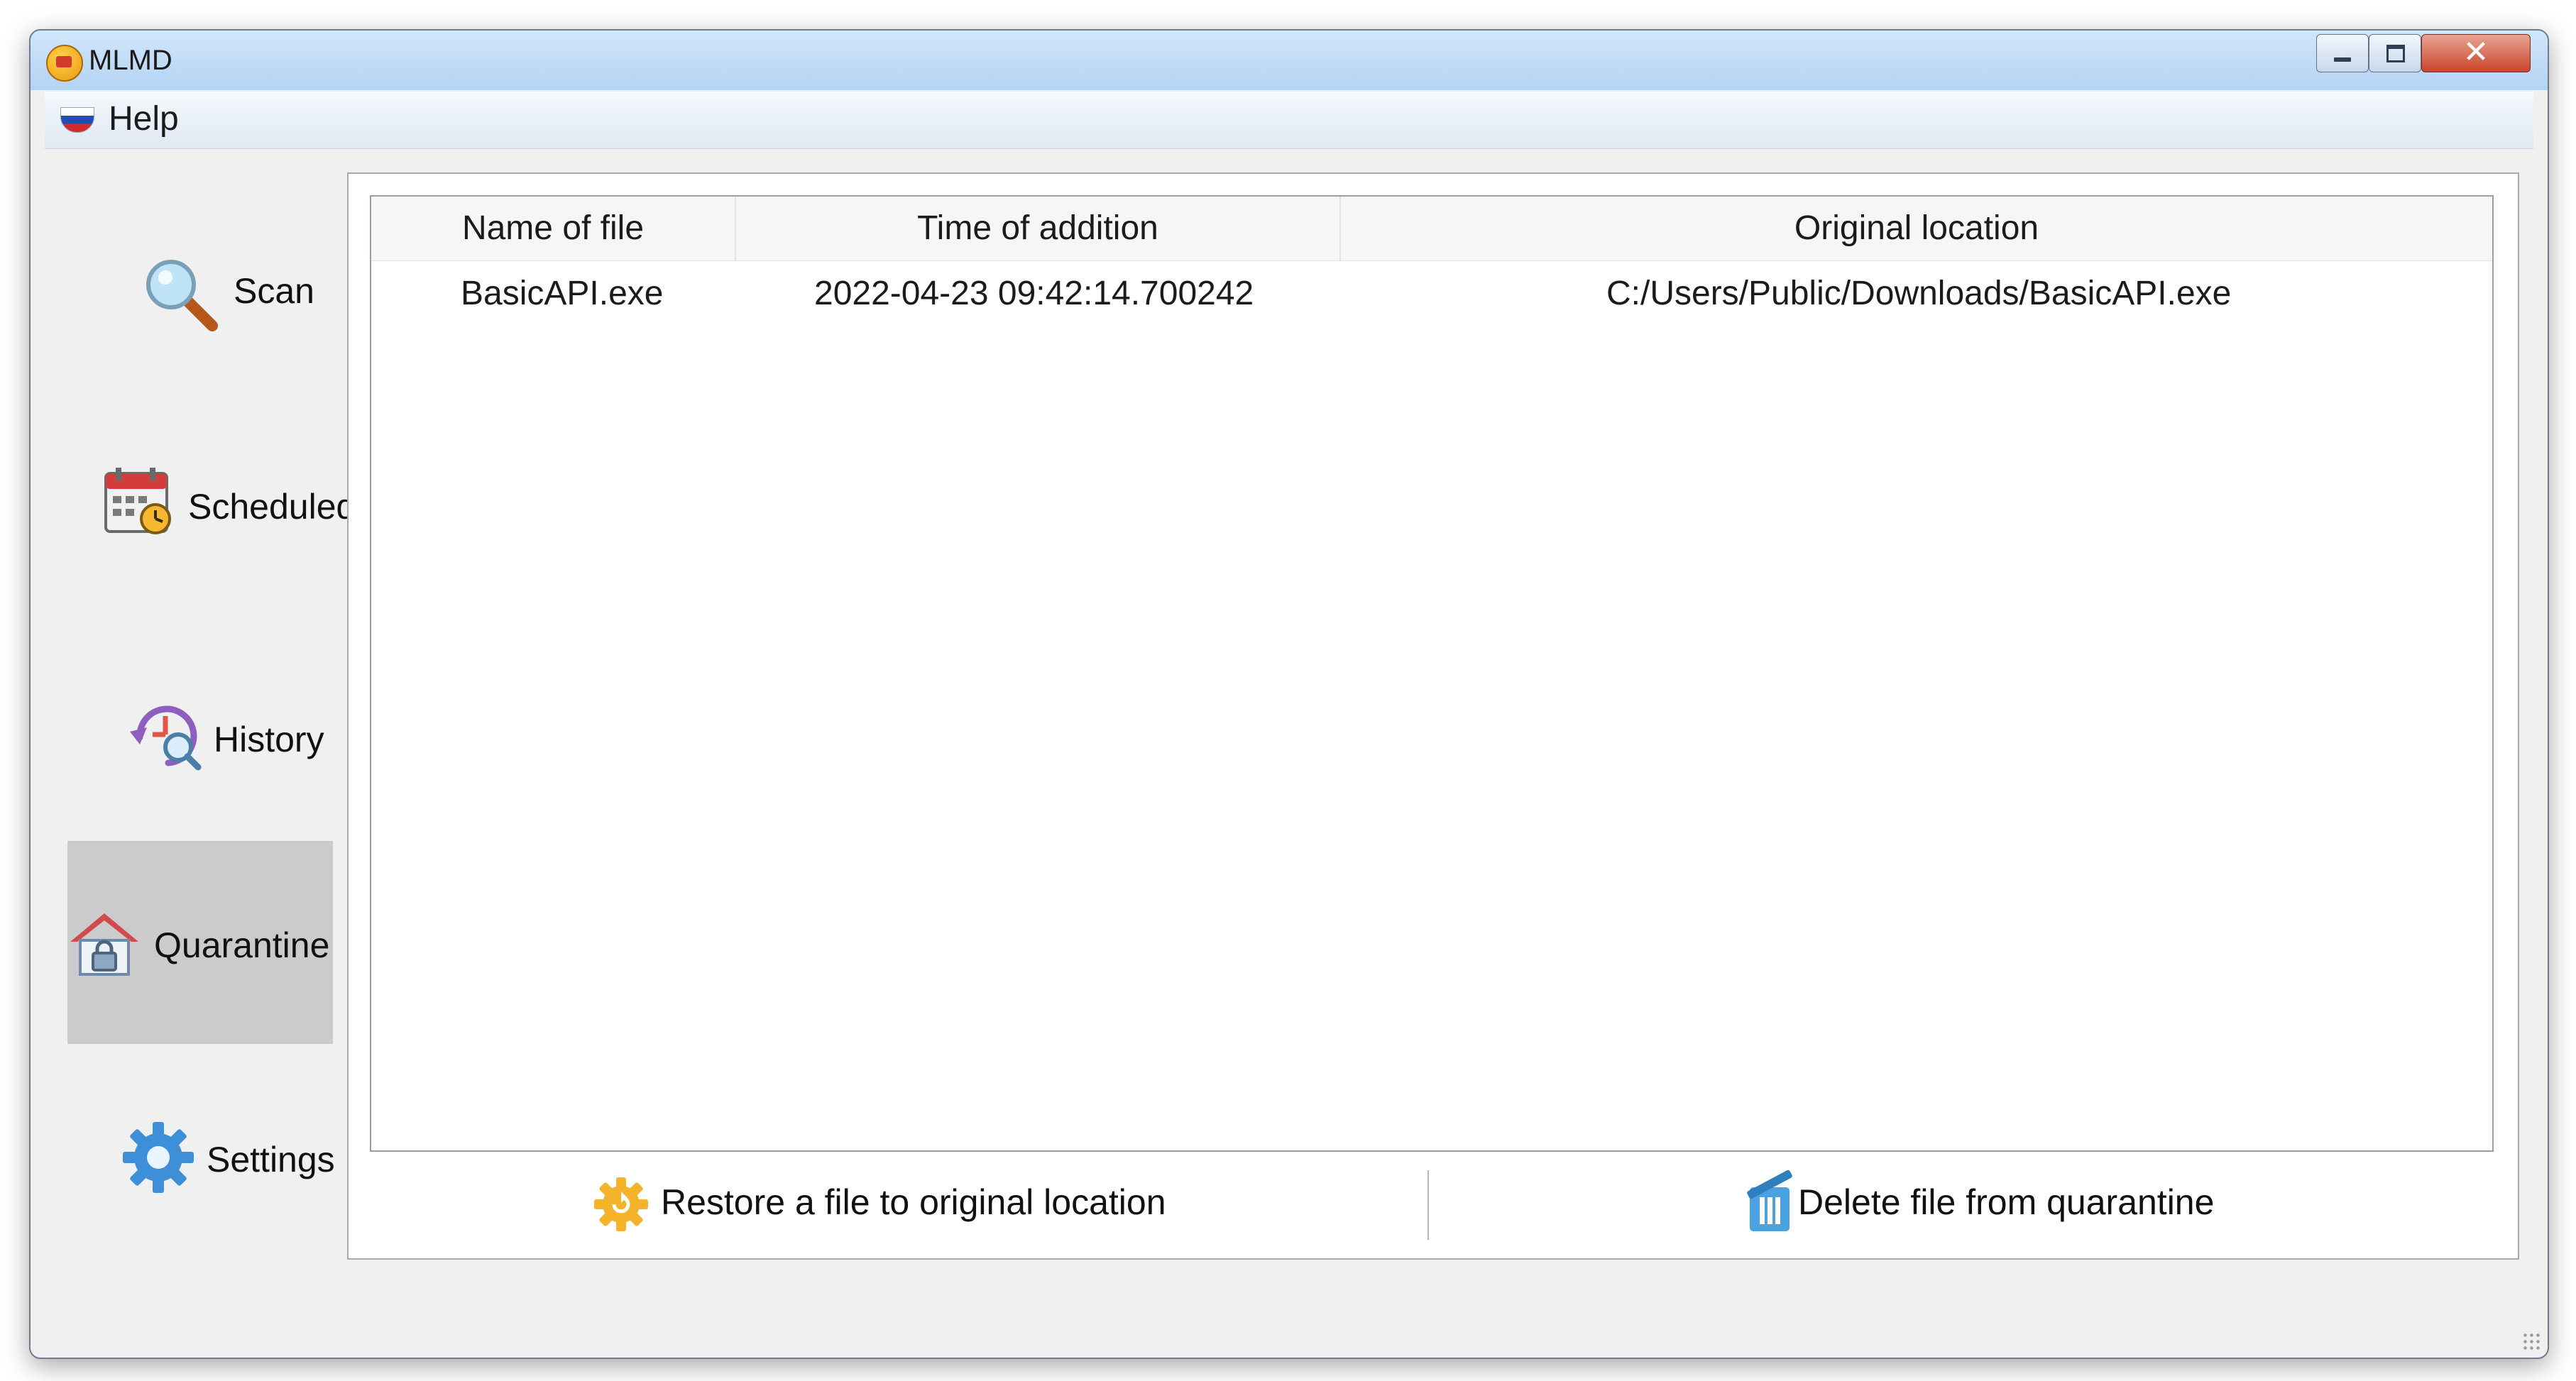 This screenshot has height=1381, width=2576. What do you see at coordinates (2006, 1202) in the screenshot?
I see `delete-button-label: Delete file from quarantine` at bounding box center [2006, 1202].